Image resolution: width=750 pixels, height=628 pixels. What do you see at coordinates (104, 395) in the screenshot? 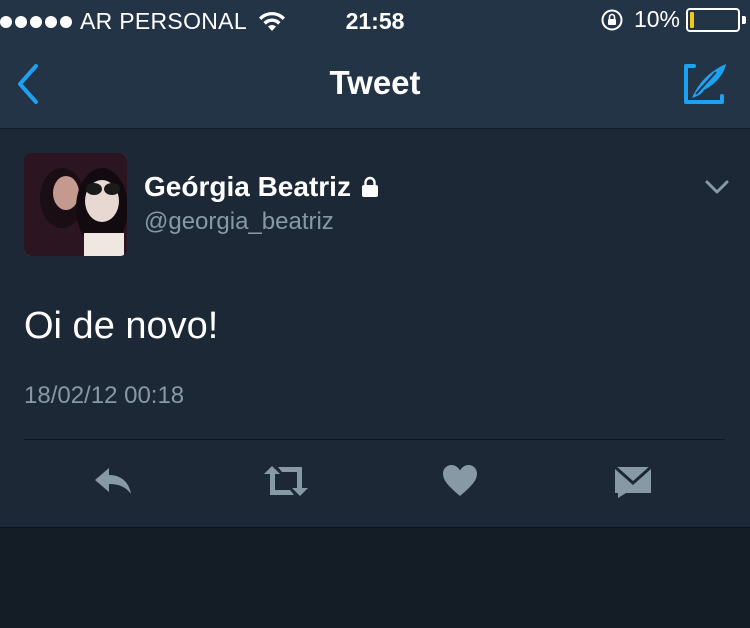
I see `tweet-timestamp: 18/02/12 00:18` at bounding box center [104, 395].